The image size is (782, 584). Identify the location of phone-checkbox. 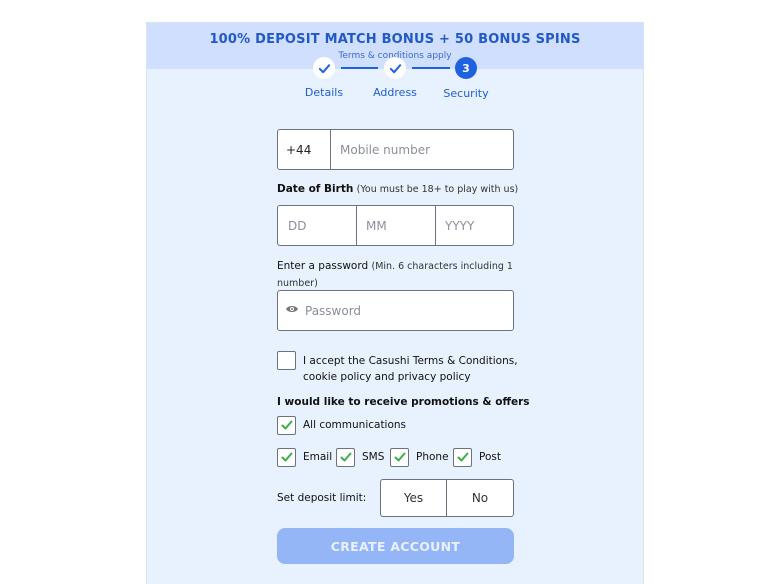
(399, 457).